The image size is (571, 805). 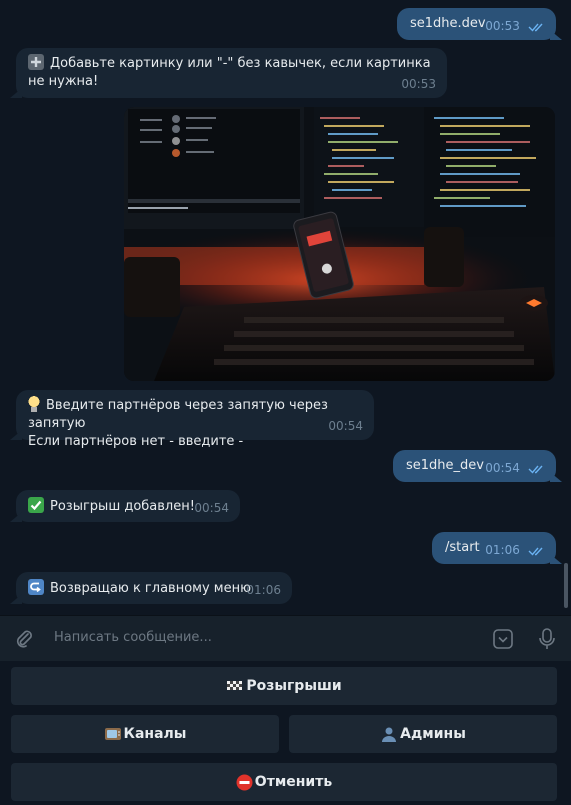 I want to click on button-label: Админы, so click(x=433, y=734).